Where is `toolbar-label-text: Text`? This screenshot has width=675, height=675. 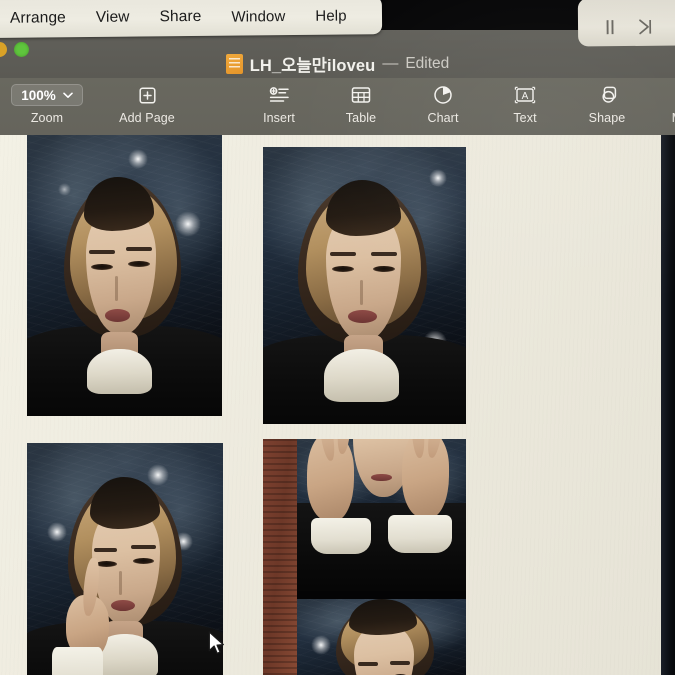 toolbar-label-text: Text is located at coordinates (525, 118).